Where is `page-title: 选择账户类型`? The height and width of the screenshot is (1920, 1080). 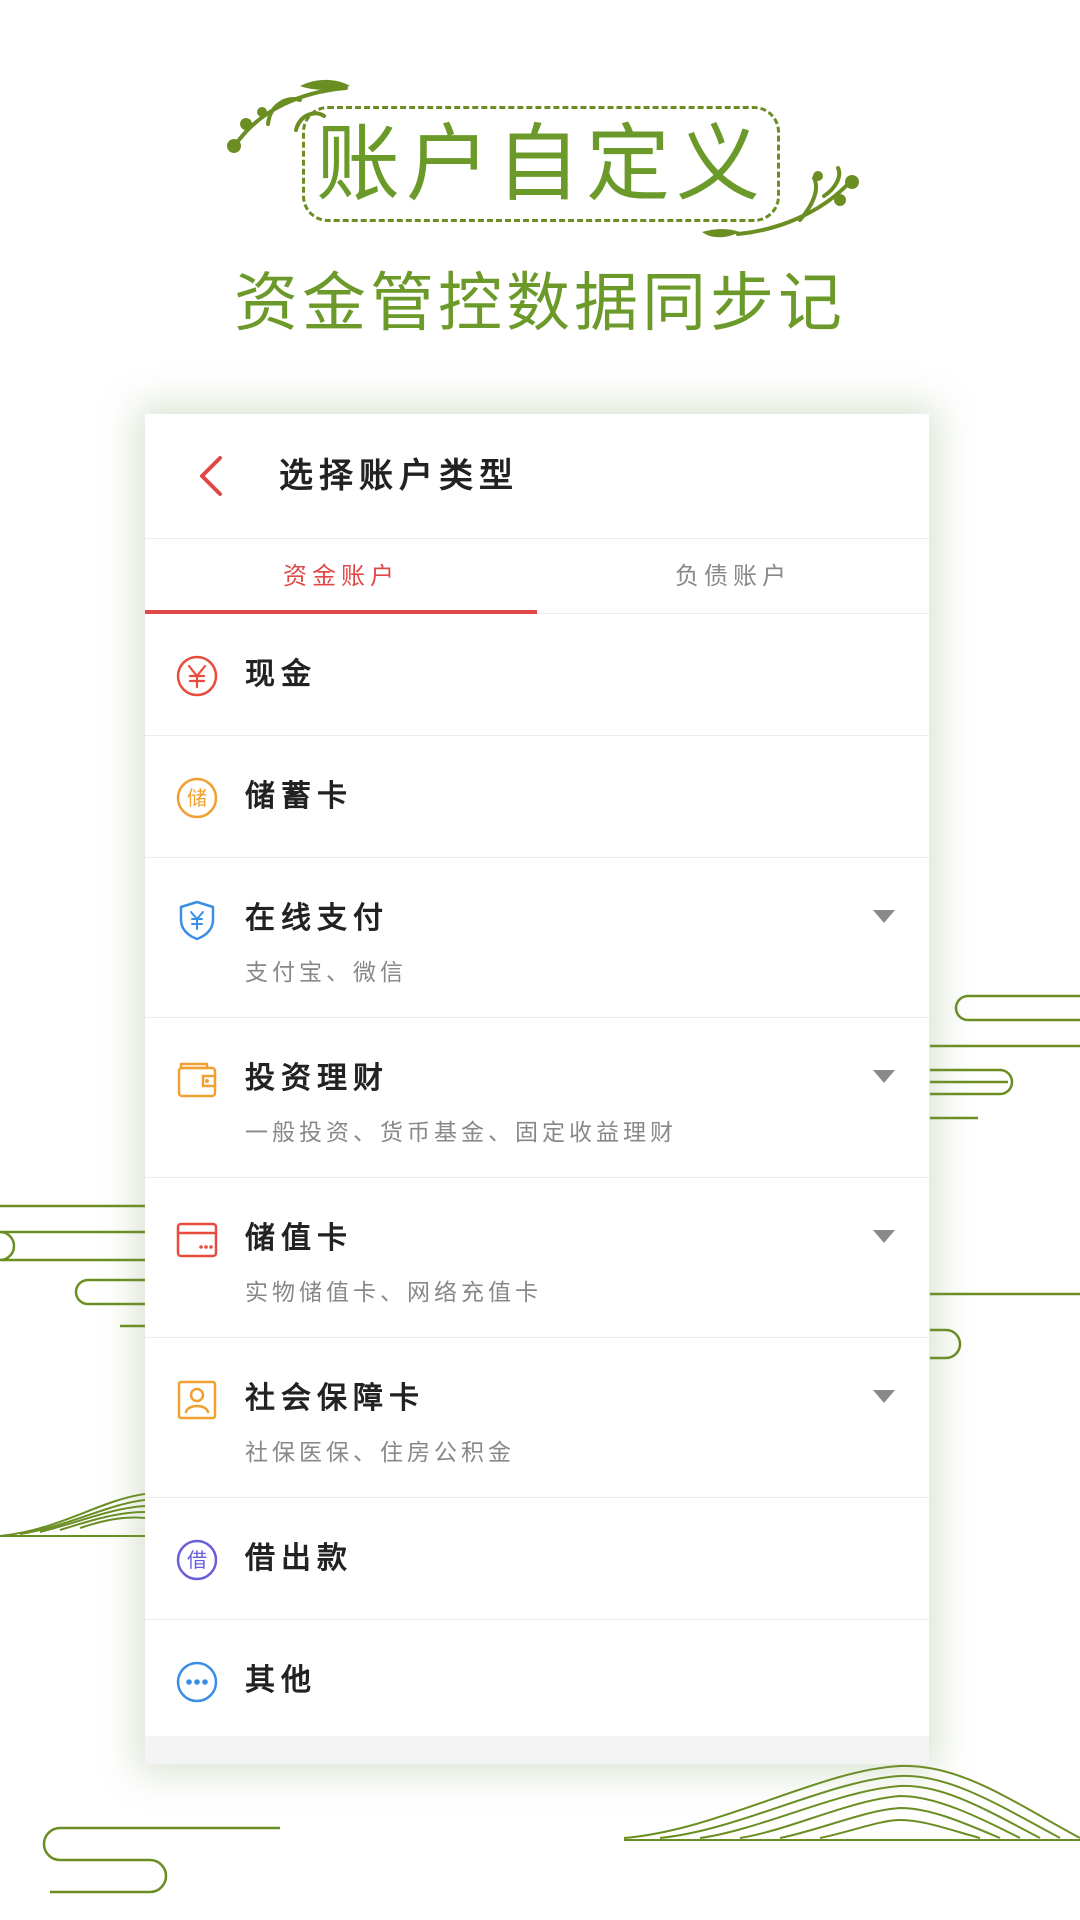
page-title: 选择账户类型 is located at coordinates (399, 476).